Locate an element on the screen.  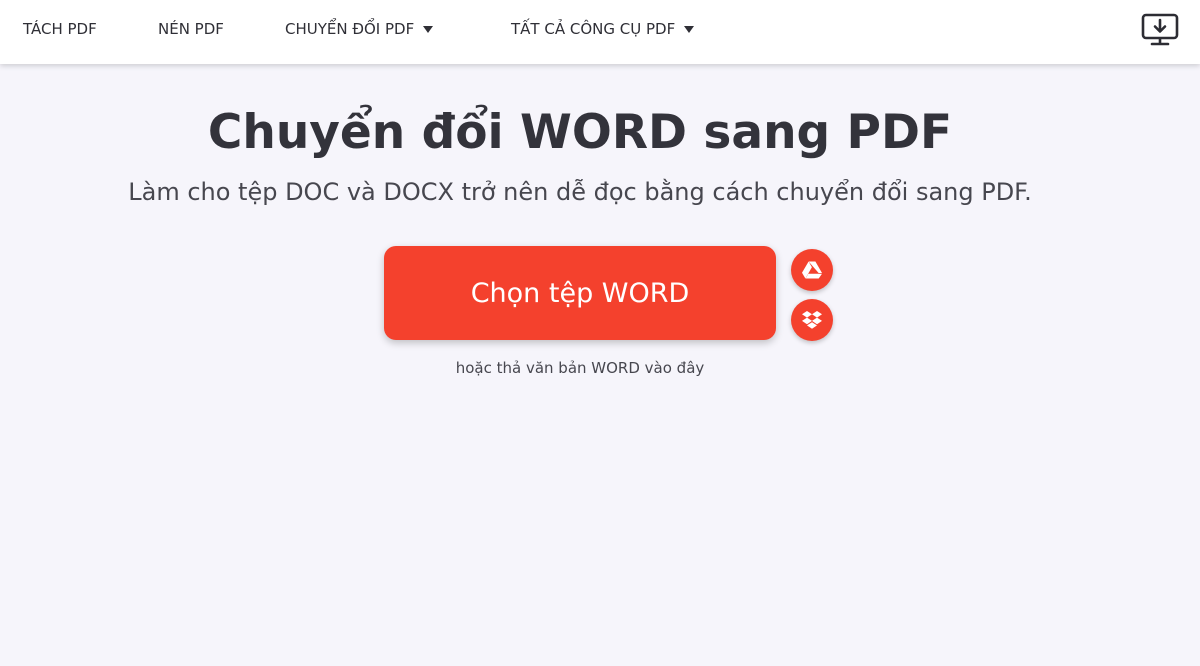
choose-word-file-button: Chọn tệp WORD is located at coordinates (580, 293).